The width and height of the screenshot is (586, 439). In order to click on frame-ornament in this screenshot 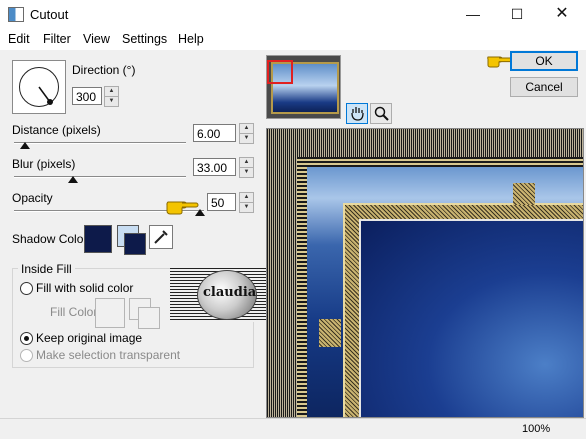, I will do `click(330, 333)`.